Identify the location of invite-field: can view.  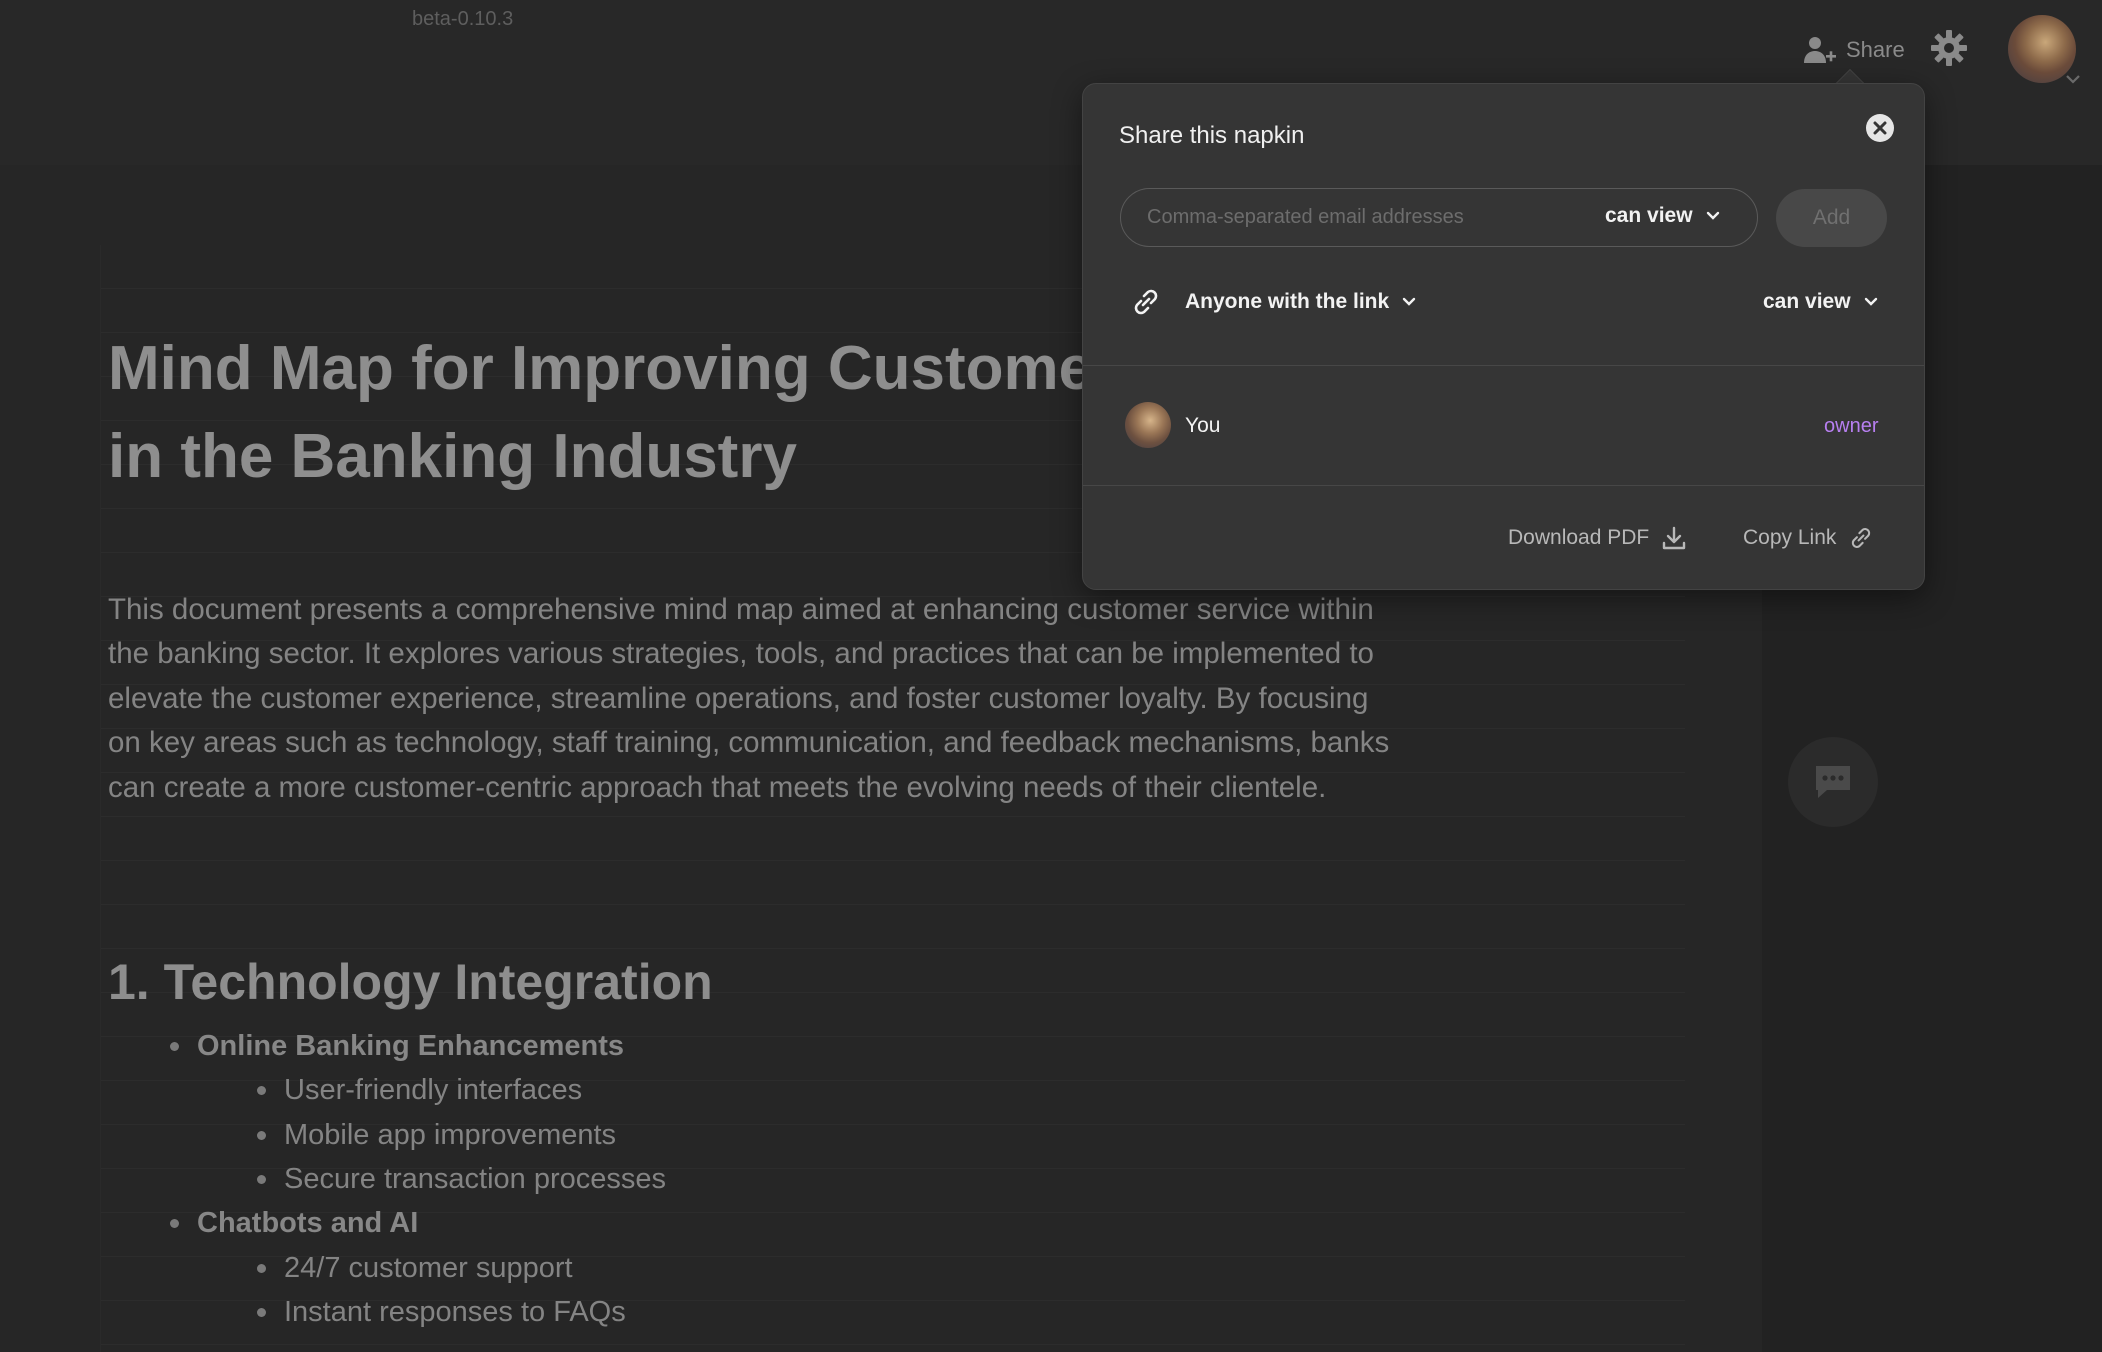
(1439, 217).